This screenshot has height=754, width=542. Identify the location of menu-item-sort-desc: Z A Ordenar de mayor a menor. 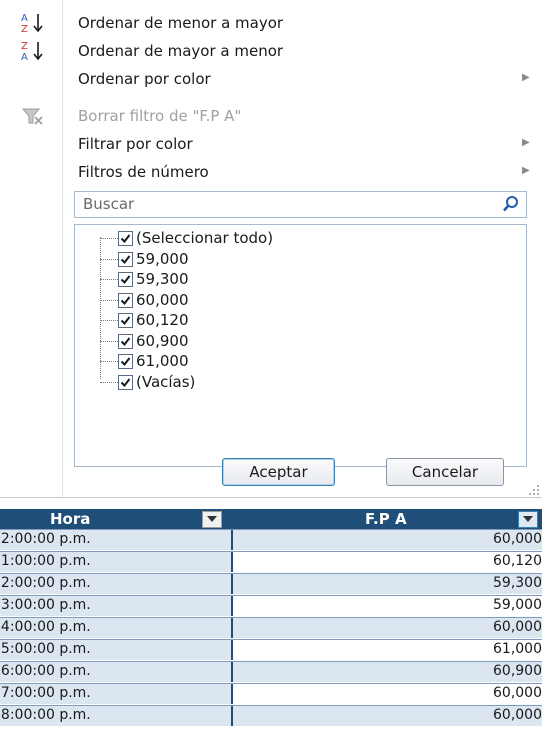
(271, 51).